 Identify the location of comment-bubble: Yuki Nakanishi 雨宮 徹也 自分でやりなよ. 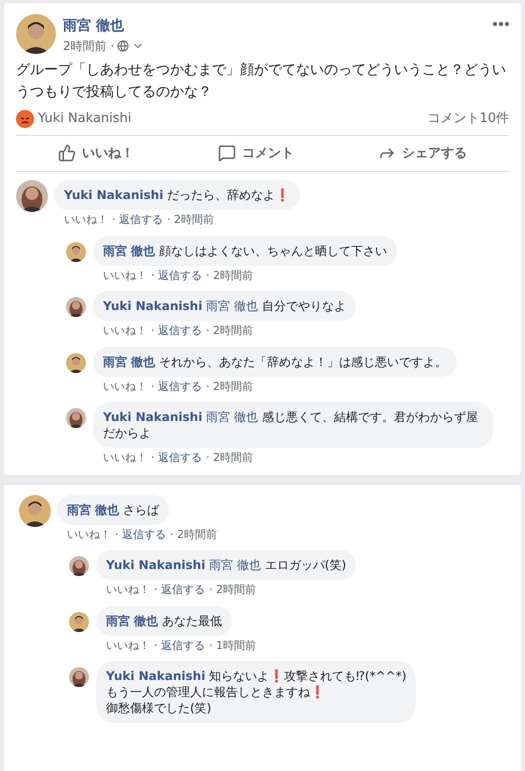
(224, 306).